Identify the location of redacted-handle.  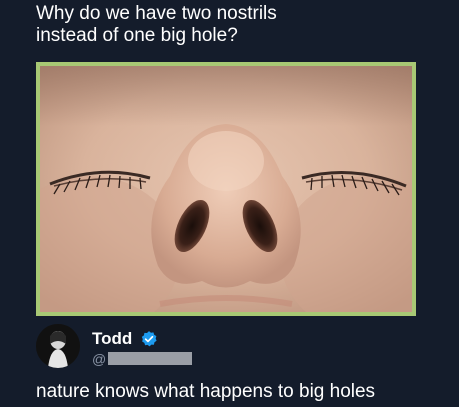
(150, 358).